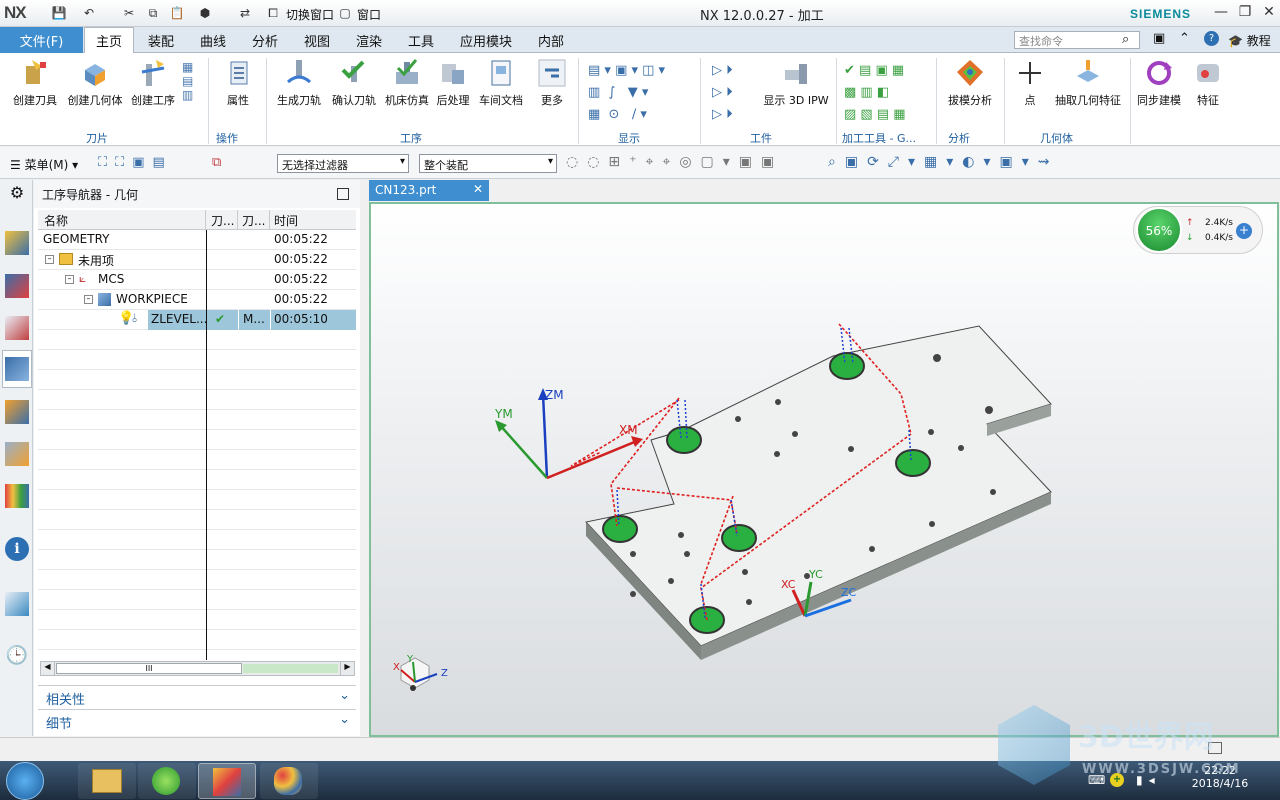 Image resolution: width=1280 pixels, height=800 pixels. Describe the element at coordinates (107, 781) in the screenshot. I see `explorer-taskbar-button` at that location.